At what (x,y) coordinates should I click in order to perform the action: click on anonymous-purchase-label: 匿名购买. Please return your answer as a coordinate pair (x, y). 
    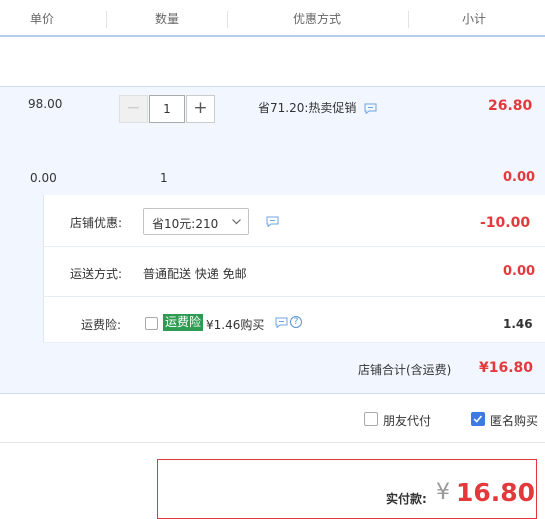
    Looking at the image, I should click on (514, 420).